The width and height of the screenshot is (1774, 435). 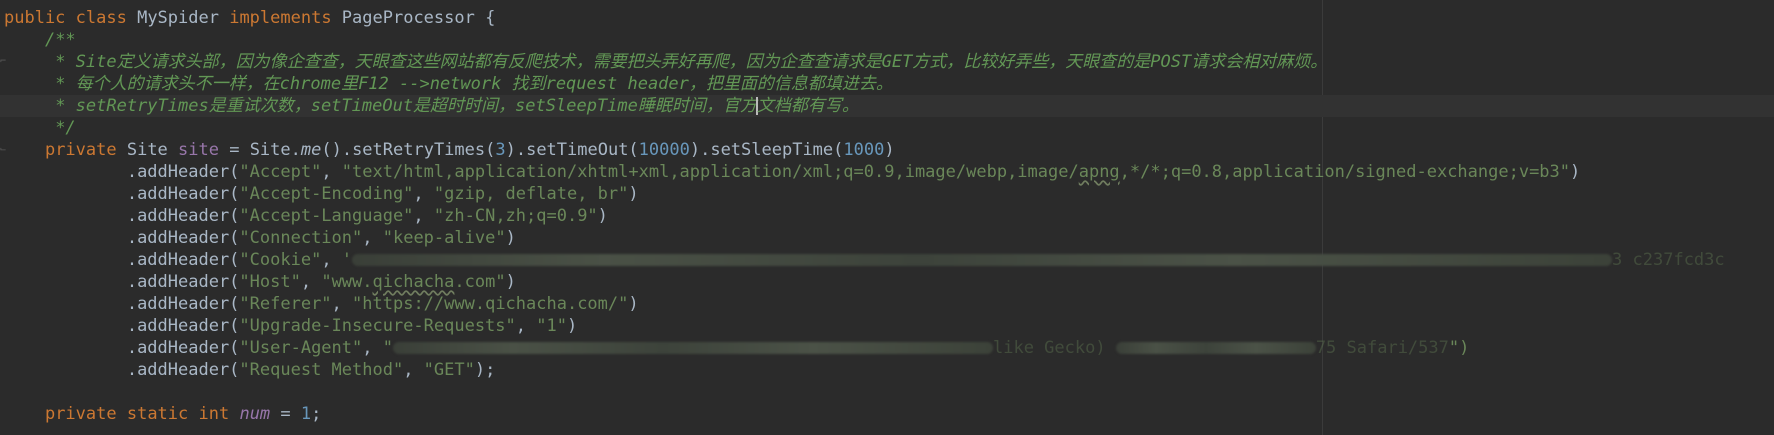 I want to click on string-literal: "Referer", so click(x=285, y=304).